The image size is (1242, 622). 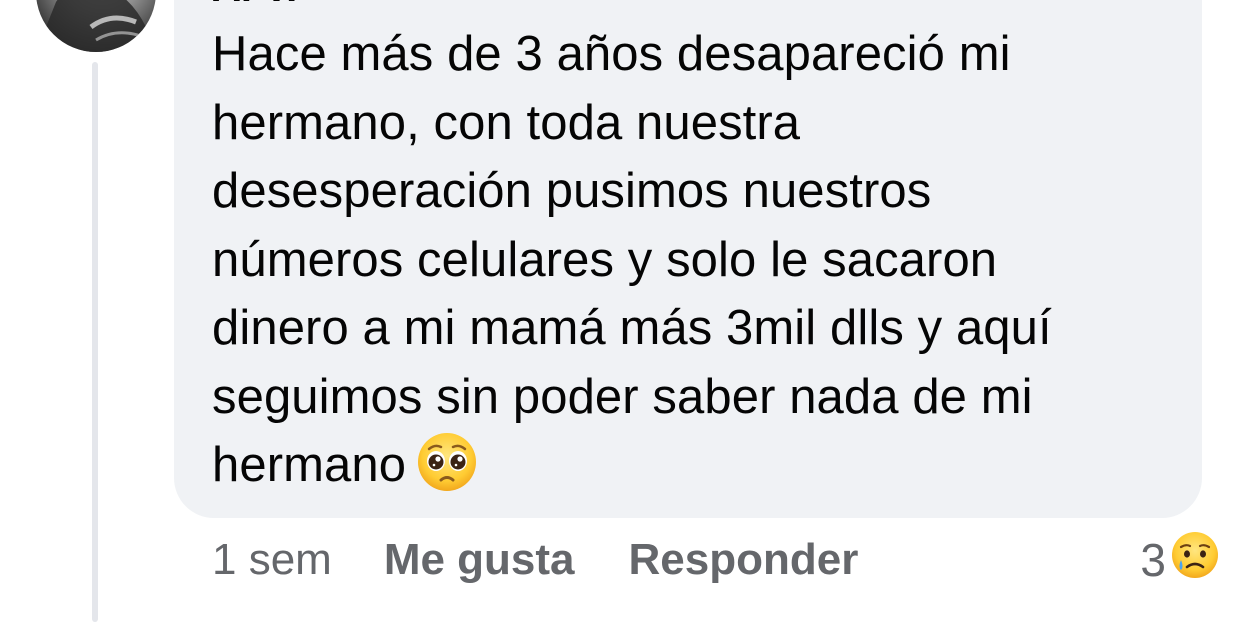 I want to click on reaction-summary: 3, so click(x=1180, y=560).